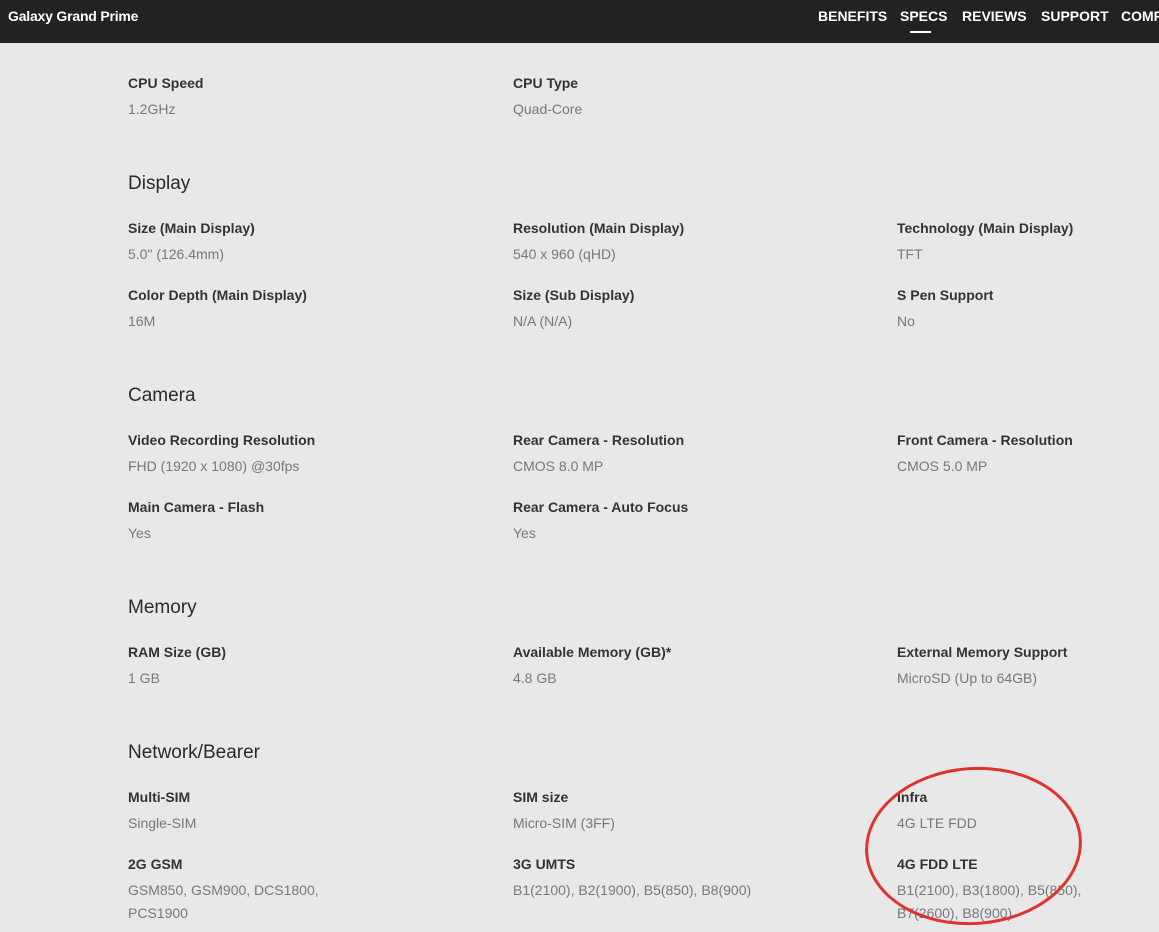 This screenshot has width=1159, height=932. I want to click on spec-s-pen-support: S Pen Support No, so click(1028, 309).